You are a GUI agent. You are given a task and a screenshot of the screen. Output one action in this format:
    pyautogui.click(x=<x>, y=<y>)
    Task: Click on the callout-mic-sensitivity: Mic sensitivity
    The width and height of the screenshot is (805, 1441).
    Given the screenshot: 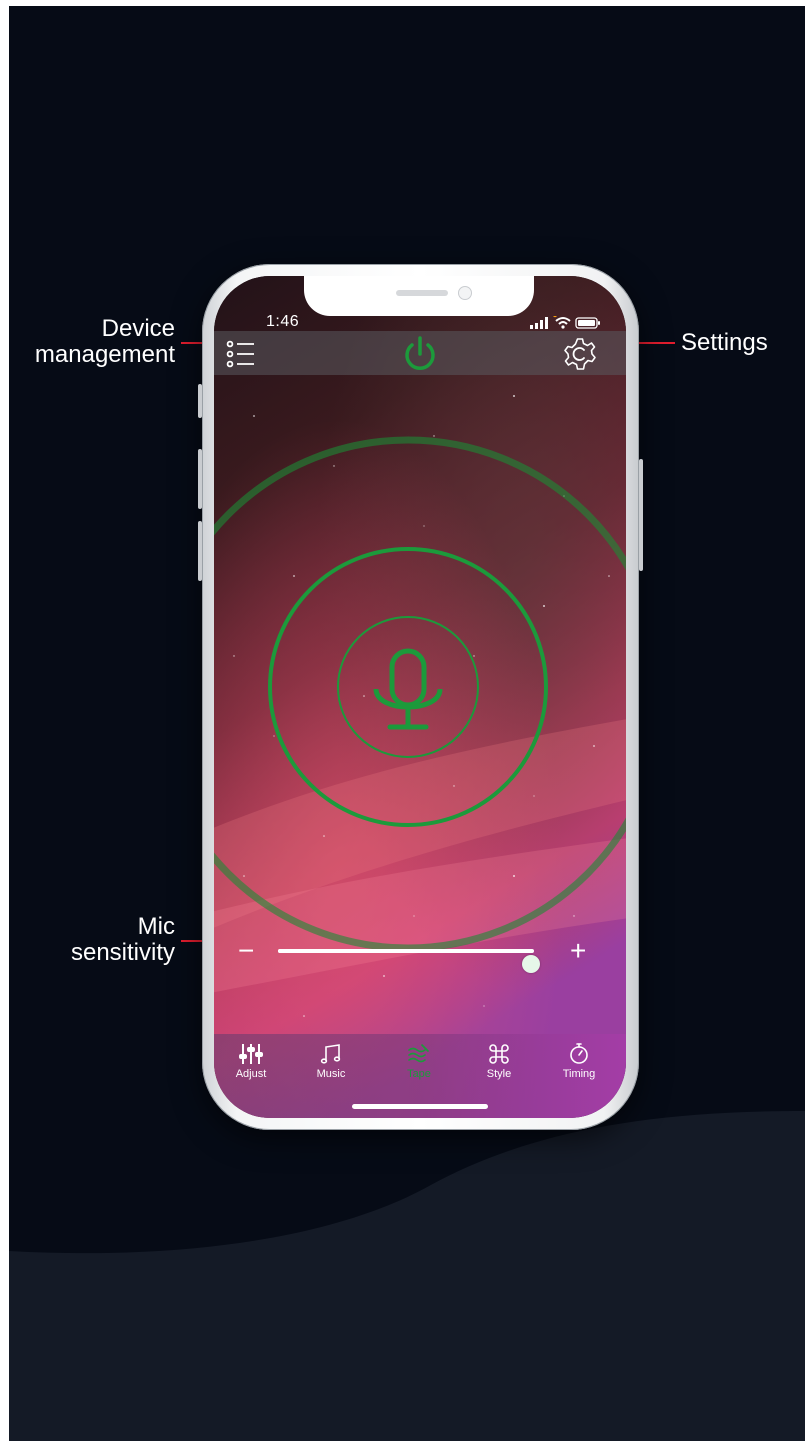 What is the action you would take?
    pyautogui.click(x=92, y=940)
    